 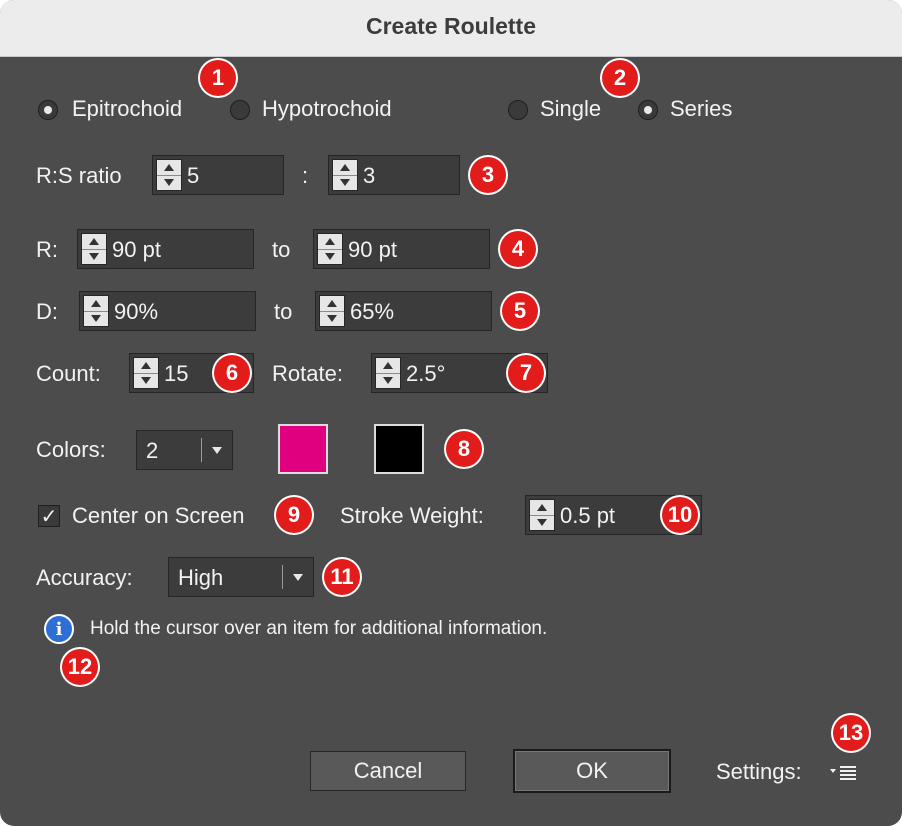 What do you see at coordinates (47, 249) in the screenshot?
I see `r-label: R:` at bounding box center [47, 249].